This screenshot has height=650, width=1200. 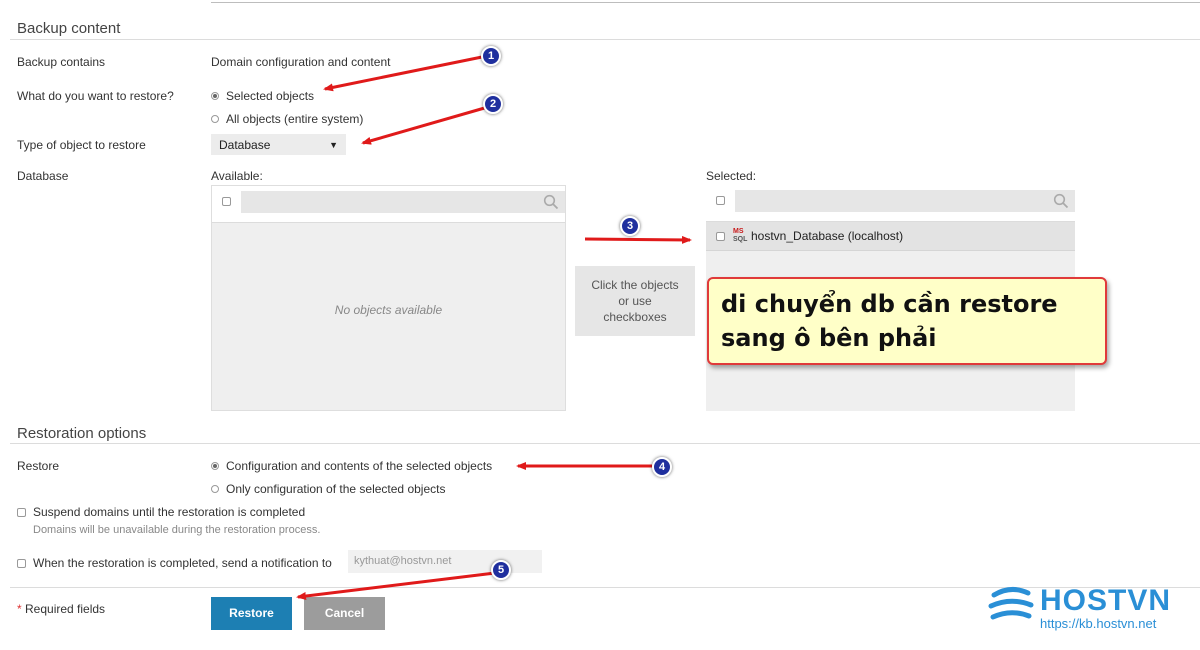 I want to click on move-hint-text: Click the objects or use checkboxes, so click(x=635, y=301).